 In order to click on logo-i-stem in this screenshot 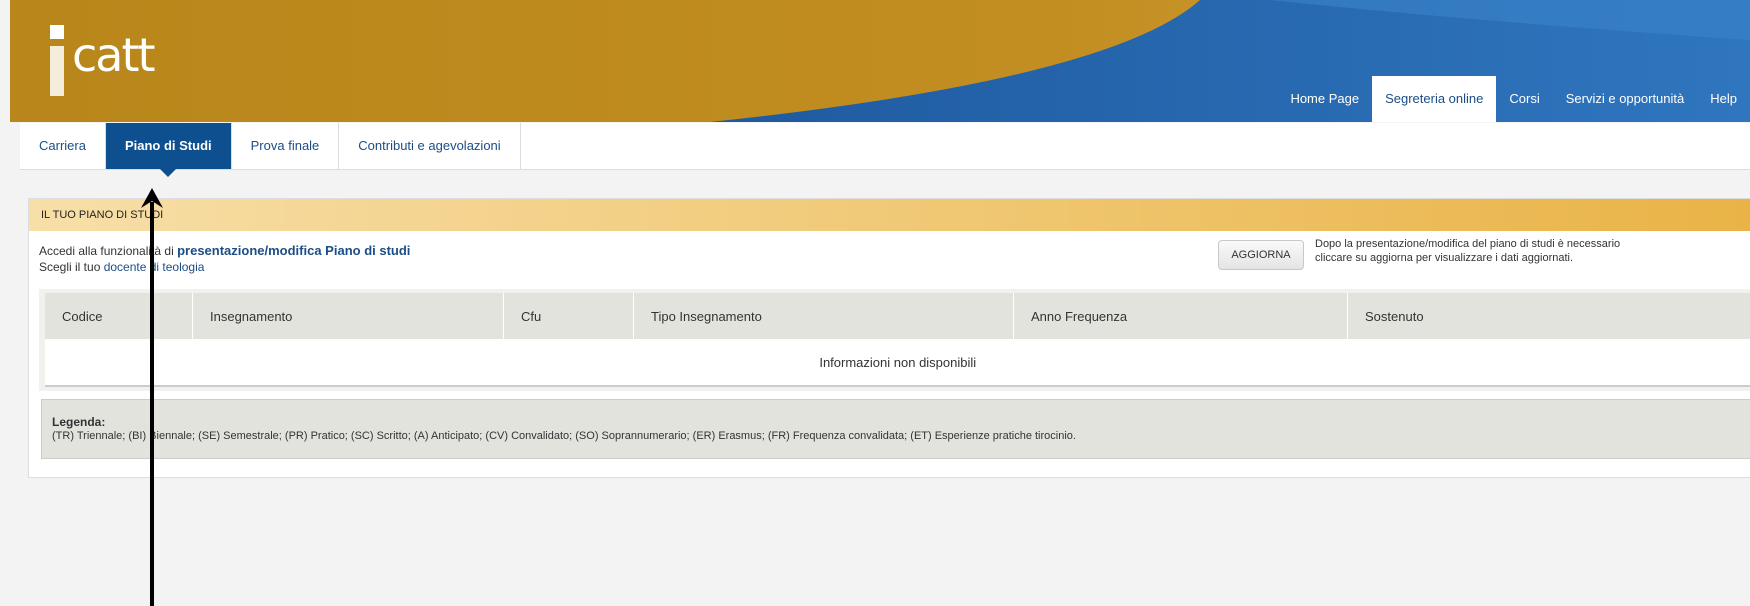, I will do `click(57, 71)`.